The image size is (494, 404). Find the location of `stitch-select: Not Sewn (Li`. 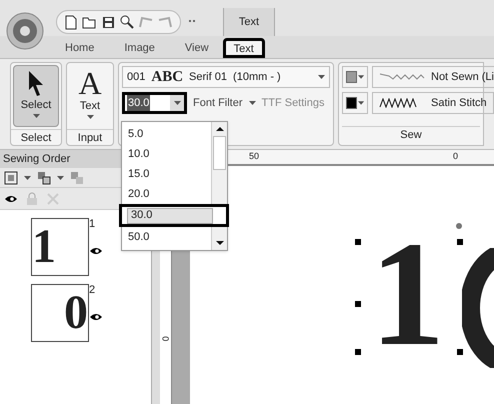

stitch-select: Not Sewn (Li is located at coordinates (433, 77).